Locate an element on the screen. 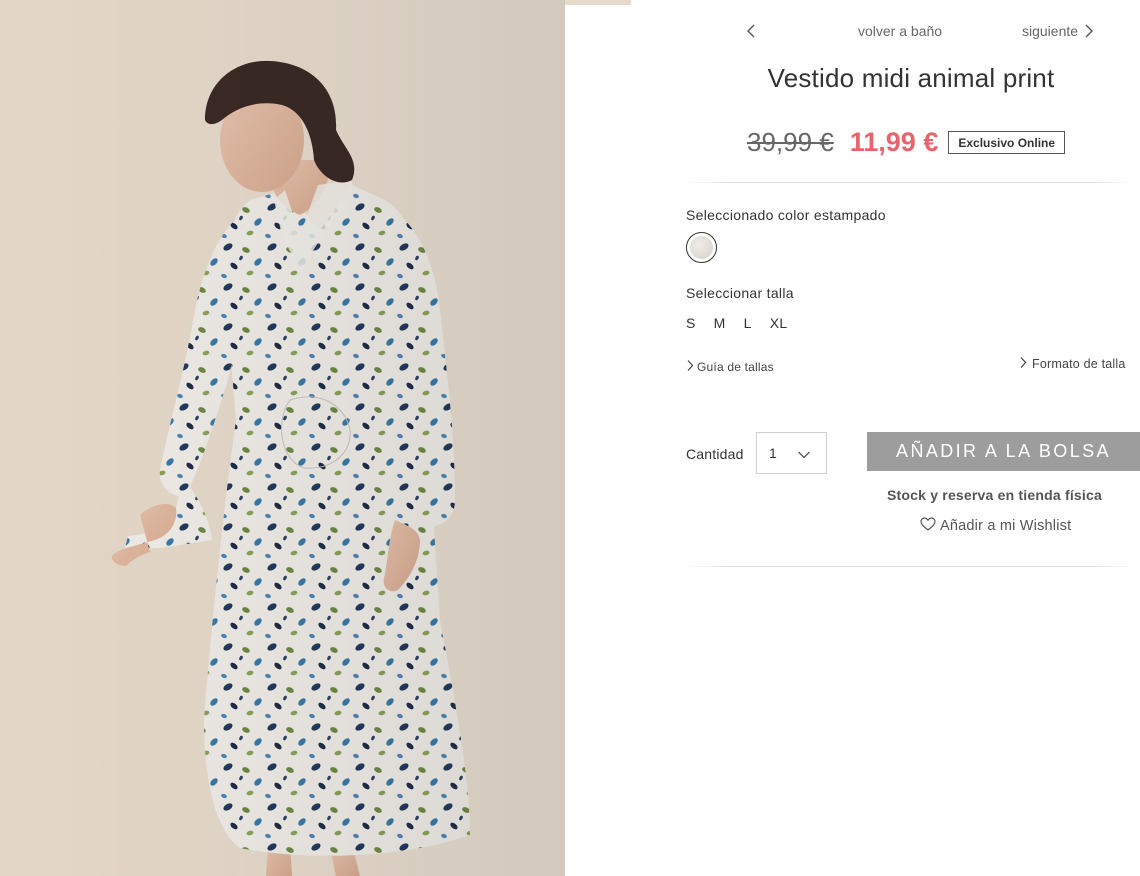 This screenshot has width=1140, height=876. back-to-category-link: volver a baño is located at coordinates (900, 31).